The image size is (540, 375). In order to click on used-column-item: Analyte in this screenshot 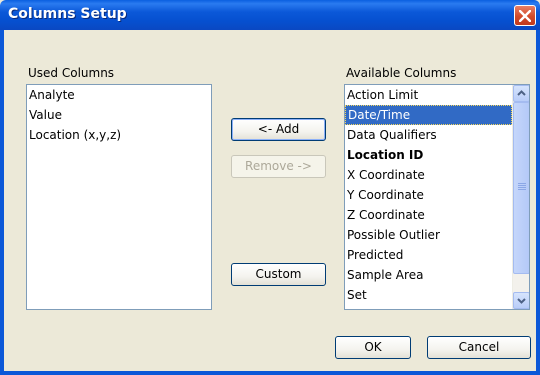, I will do `click(119, 95)`.